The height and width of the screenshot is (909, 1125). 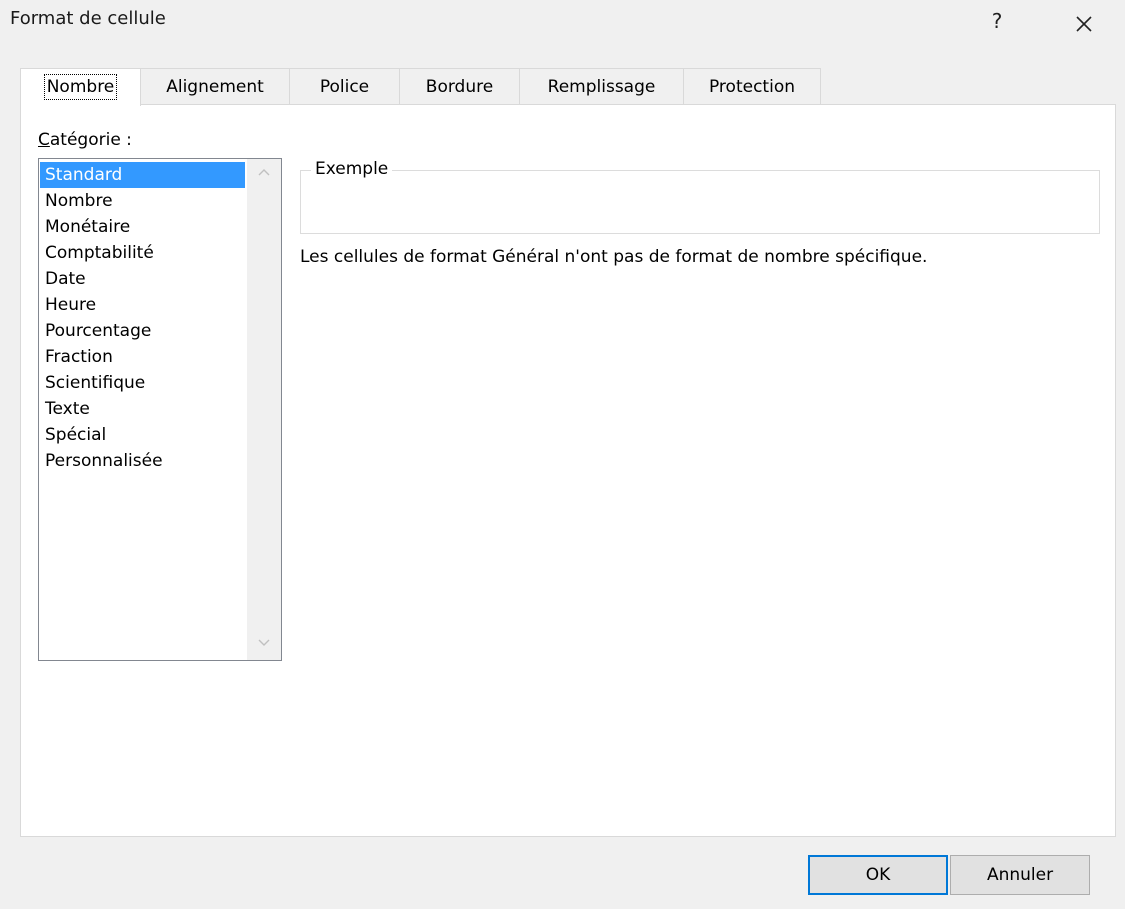 What do you see at coordinates (878, 875) in the screenshot?
I see `ok-button: OK` at bounding box center [878, 875].